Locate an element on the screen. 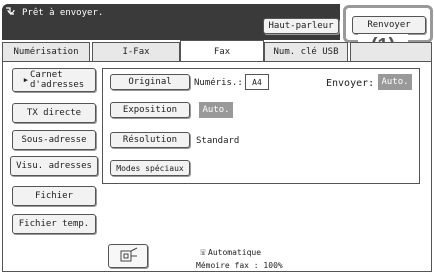  special-modes-button: Modes spéciaux is located at coordinates (150, 168).